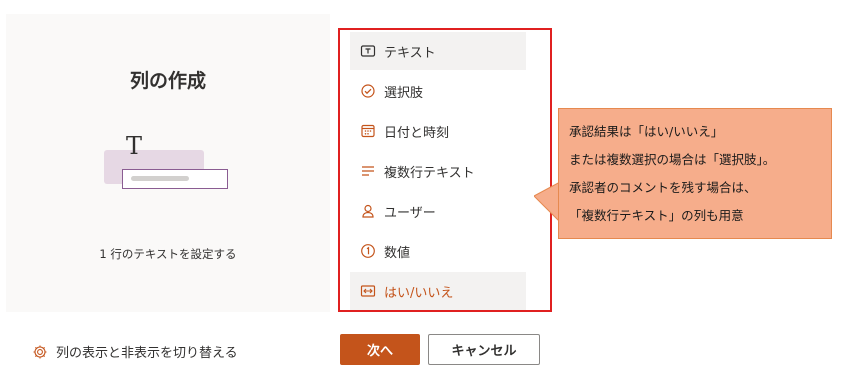  I want to click on illustration-field, so click(175, 179).